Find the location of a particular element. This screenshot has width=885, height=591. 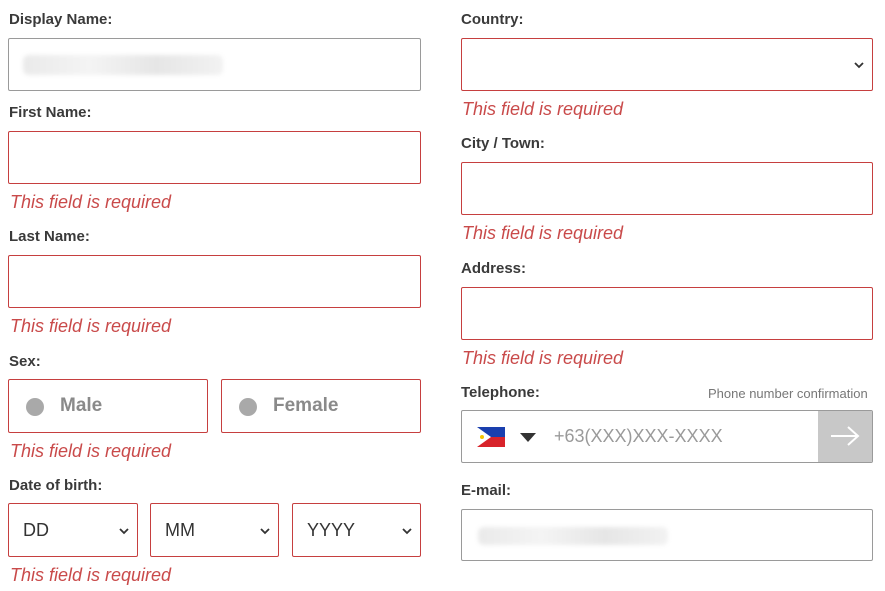

last-name-error: This field is required is located at coordinates (91, 326).